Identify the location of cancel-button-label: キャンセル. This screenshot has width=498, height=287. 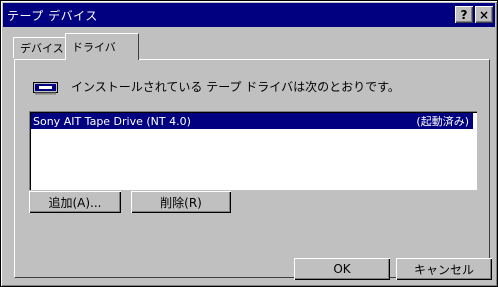
(443, 269).